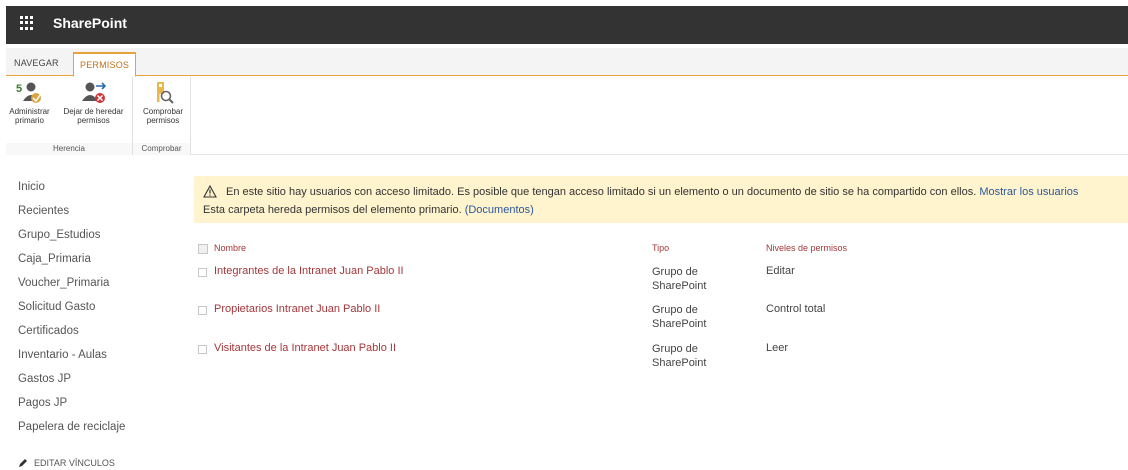  What do you see at coordinates (105, 64) in the screenshot?
I see `tab-permisos: PERMISOS` at bounding box center [105, 64].